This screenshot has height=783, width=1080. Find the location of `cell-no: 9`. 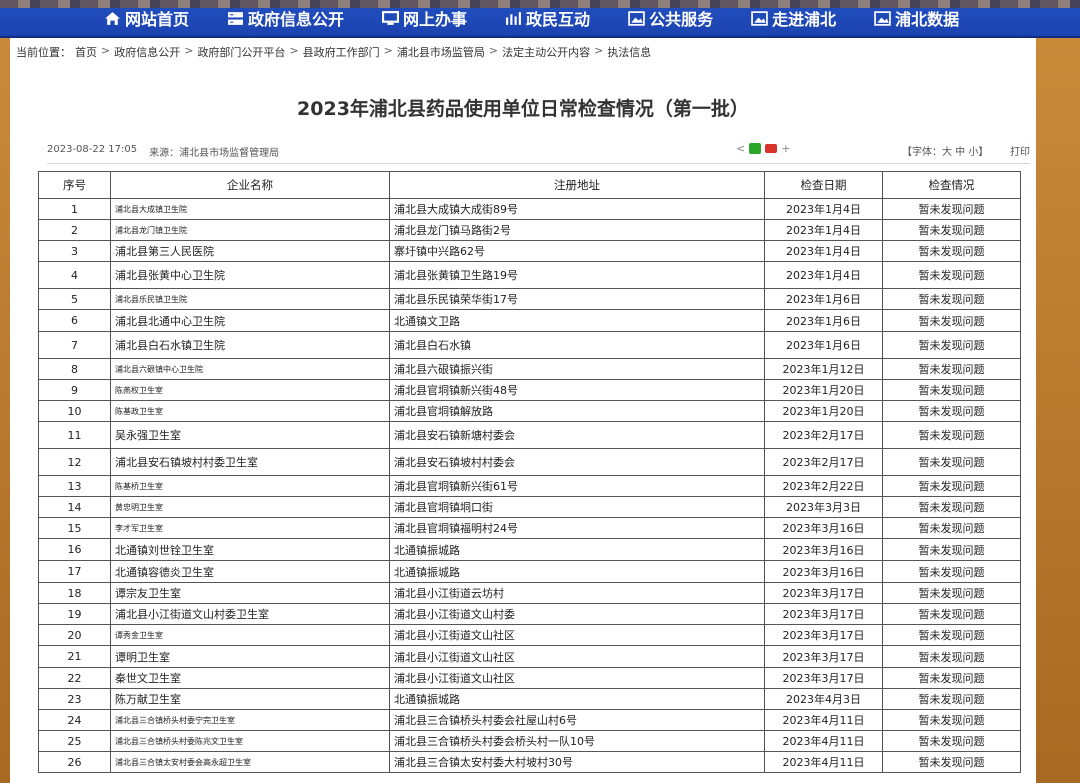

cell-no: 9 is located at coordinates (74, 390).